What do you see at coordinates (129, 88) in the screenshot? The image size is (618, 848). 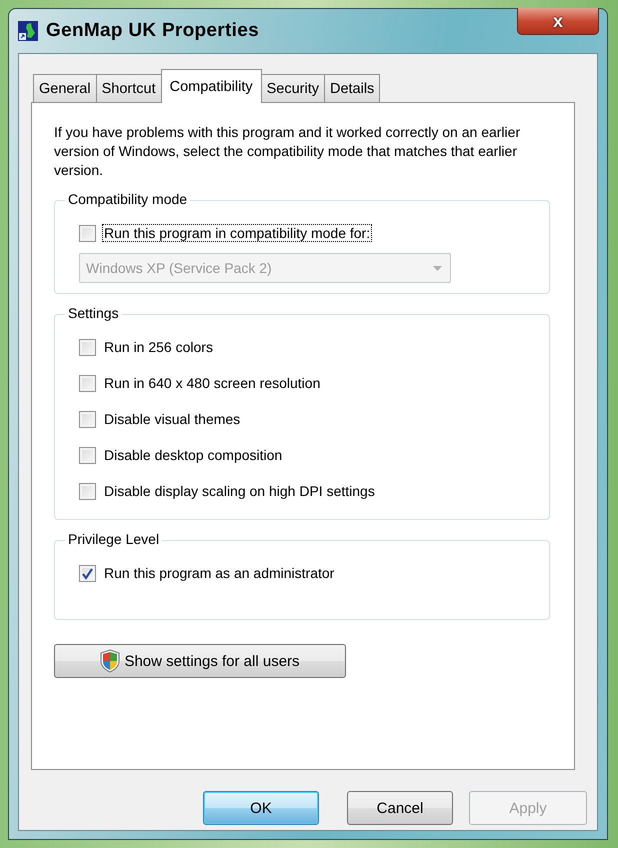 I see `tab: Shortcut` at bounding box center [129, 88].